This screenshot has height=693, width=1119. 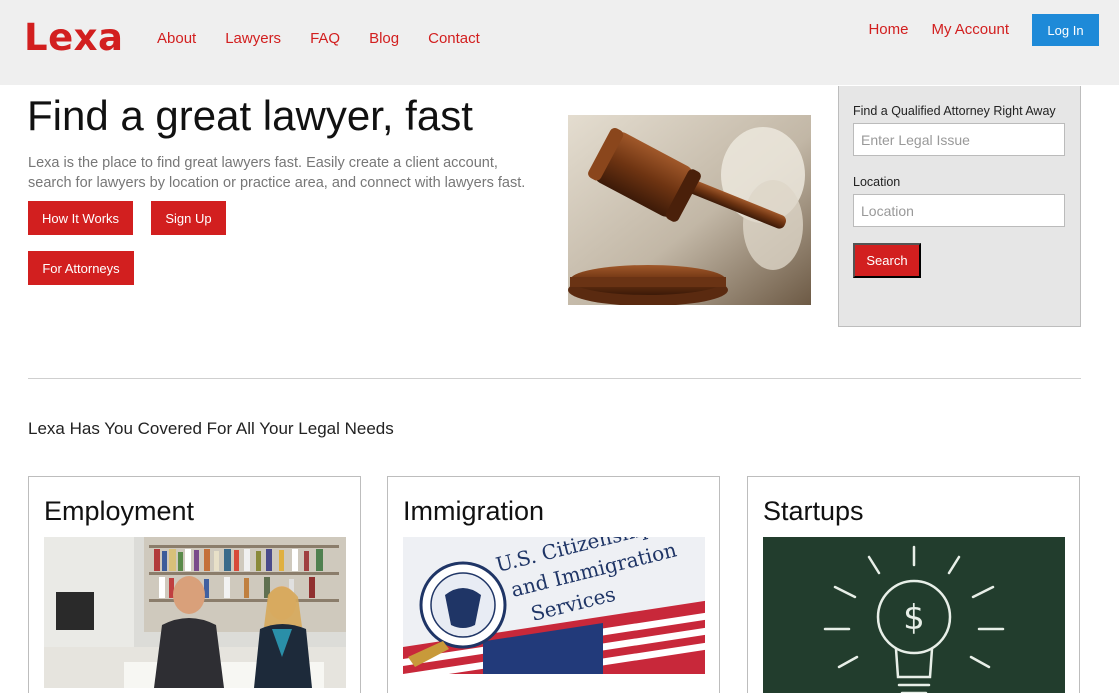 I want to click on startups-image: $, so click(x=914, y=615).